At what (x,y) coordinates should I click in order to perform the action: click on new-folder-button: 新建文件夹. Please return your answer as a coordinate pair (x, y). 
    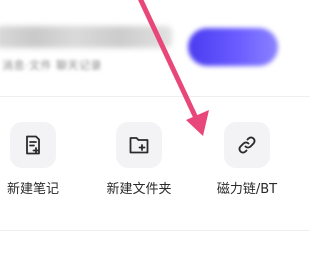
    Looking at the image, I should click on (139, 165).